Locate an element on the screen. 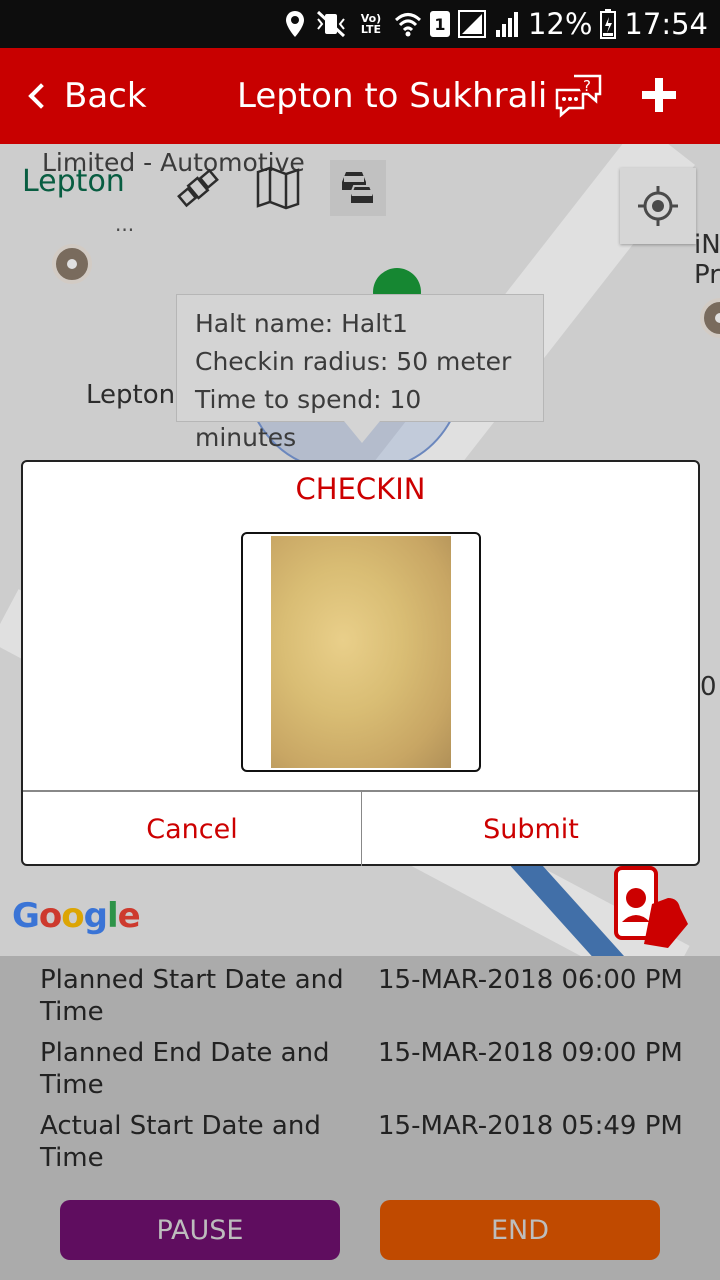 The width and height of the screenshot is (720, 1280). wifi-icon is located at coordinates (408, 24).